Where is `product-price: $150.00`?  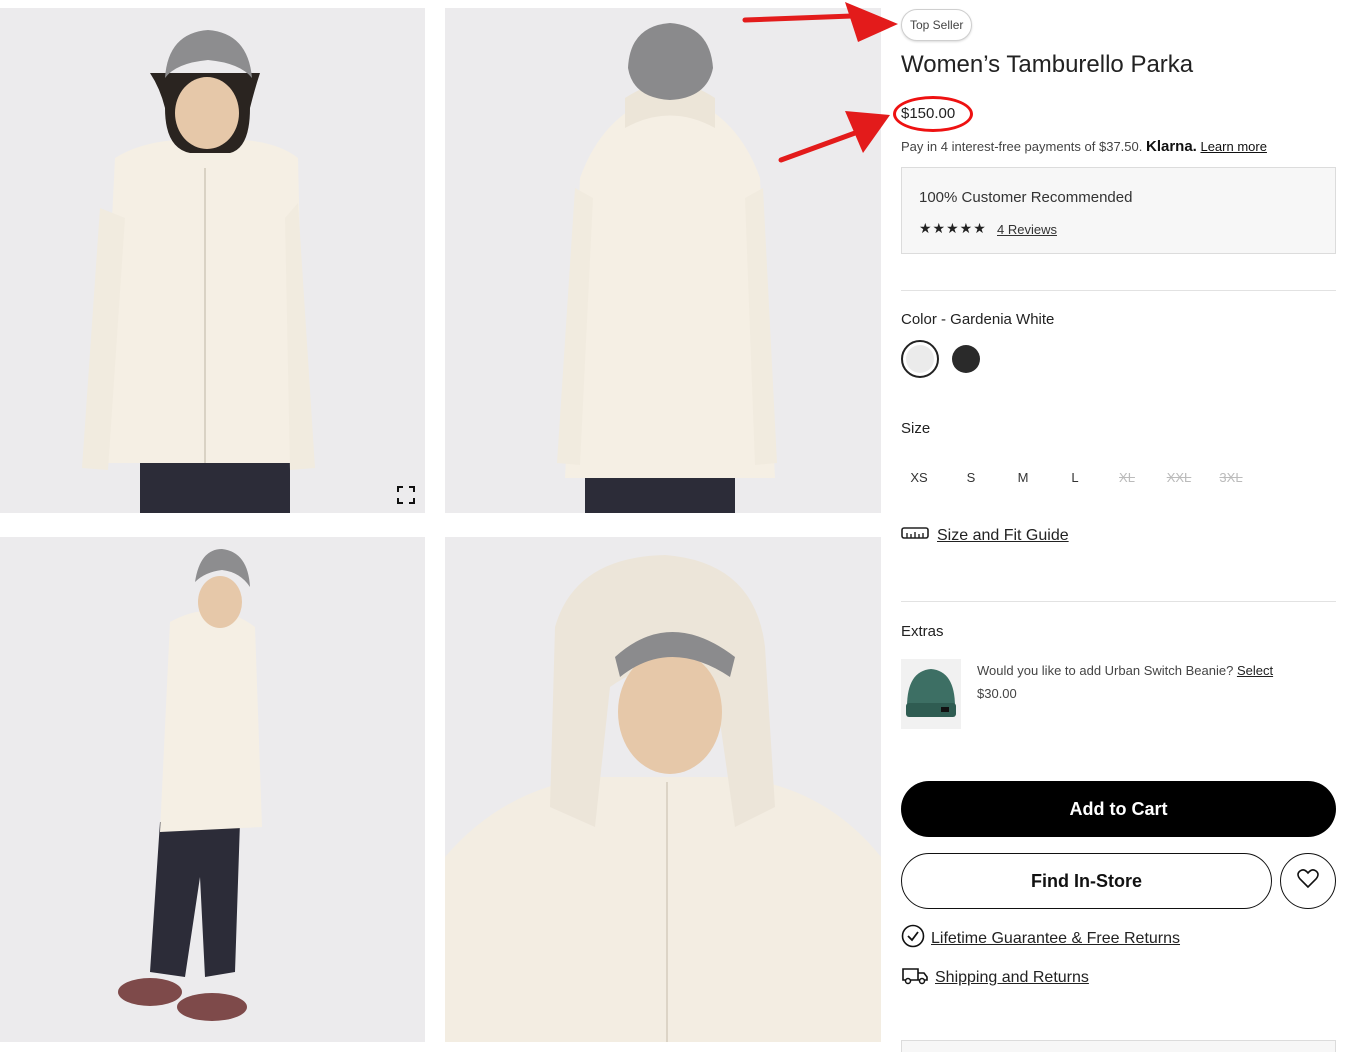 product-price: $150.00 is located at coordinates (928, 113).